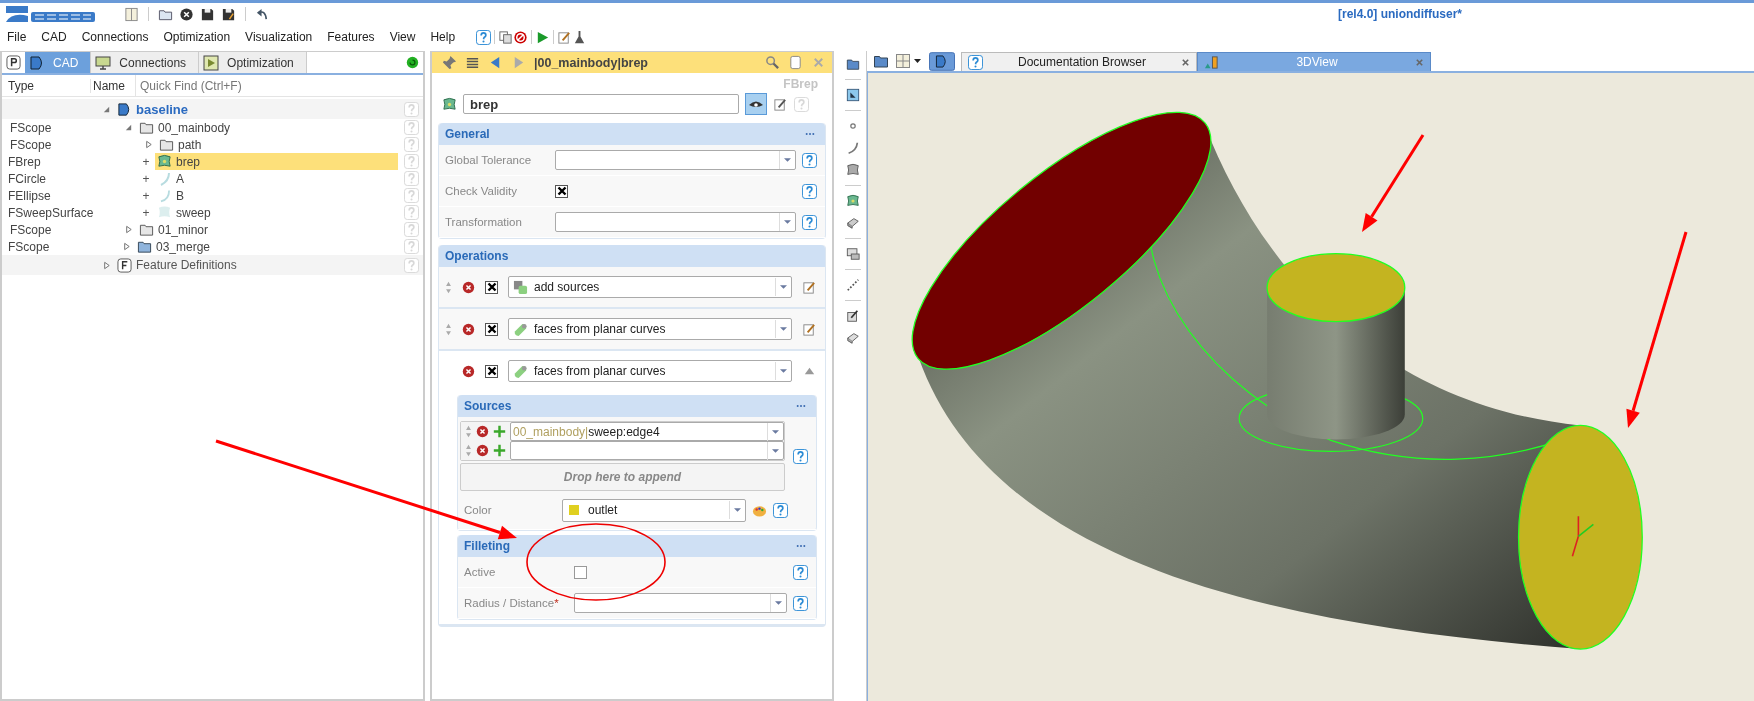 The image size is (1754, 701). Describe the element at coordinates (267, 229) in the screenshot. I see `tree-item: 01_minor` at that location.